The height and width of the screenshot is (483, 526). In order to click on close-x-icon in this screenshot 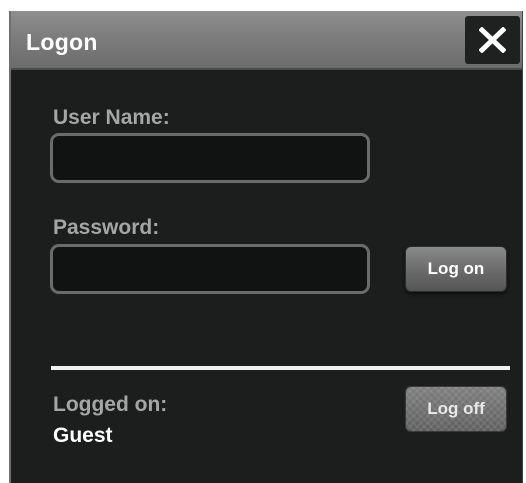, I will do `click(492, 40)`.